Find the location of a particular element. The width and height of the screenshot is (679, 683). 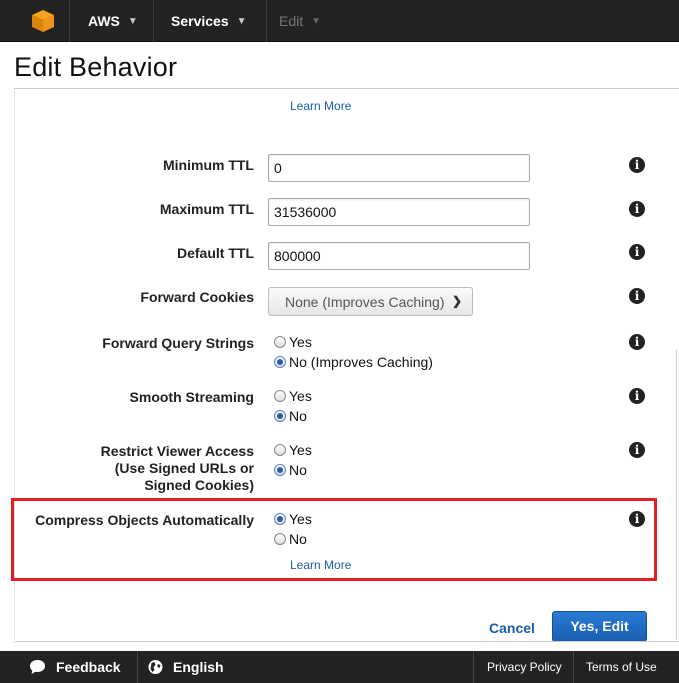

nav-edit-menu: Edit ▼ is located at coordinates (300, 21).